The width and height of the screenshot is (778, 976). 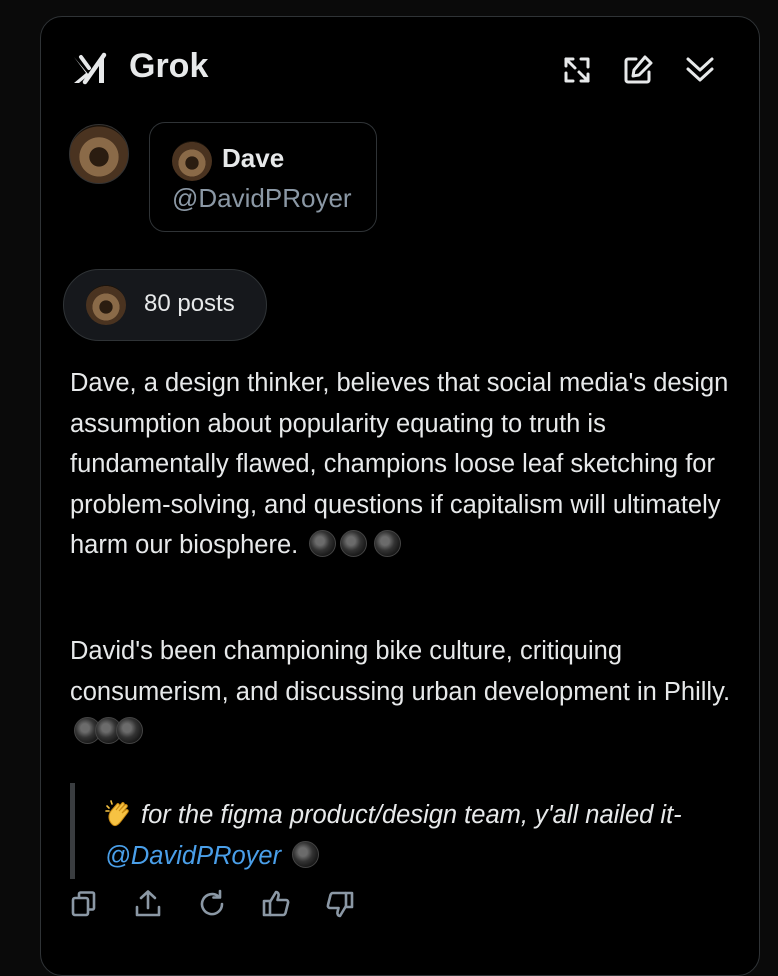 I want to click on share-icon, so click(x=148, y=904).